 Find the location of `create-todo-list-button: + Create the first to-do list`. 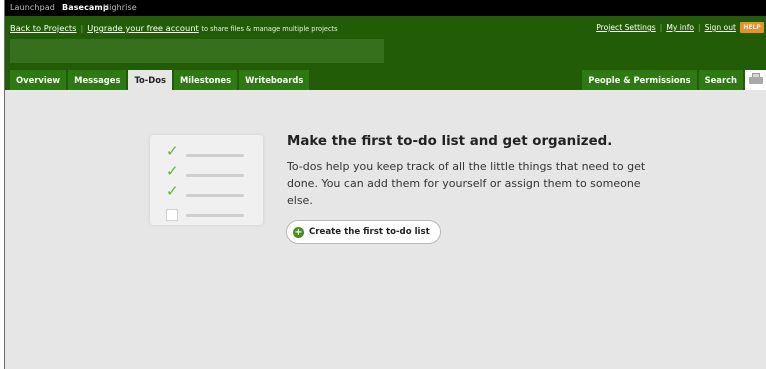

create-todo-list-button: + Create the first to-do list is located at coordinates (363, 232).